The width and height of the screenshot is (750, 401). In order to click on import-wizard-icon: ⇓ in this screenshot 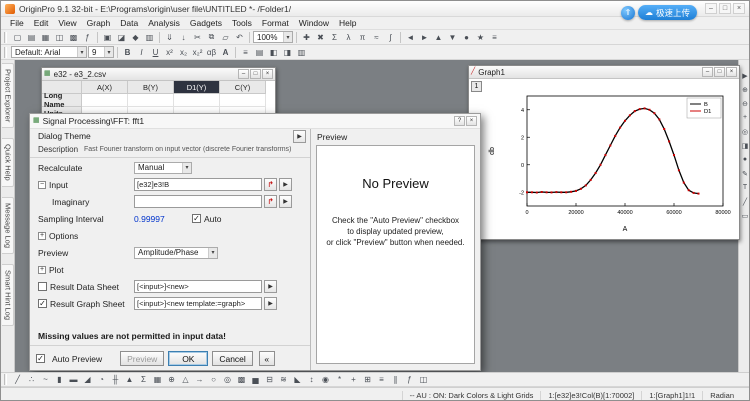, I will do `click(169, 37)`.